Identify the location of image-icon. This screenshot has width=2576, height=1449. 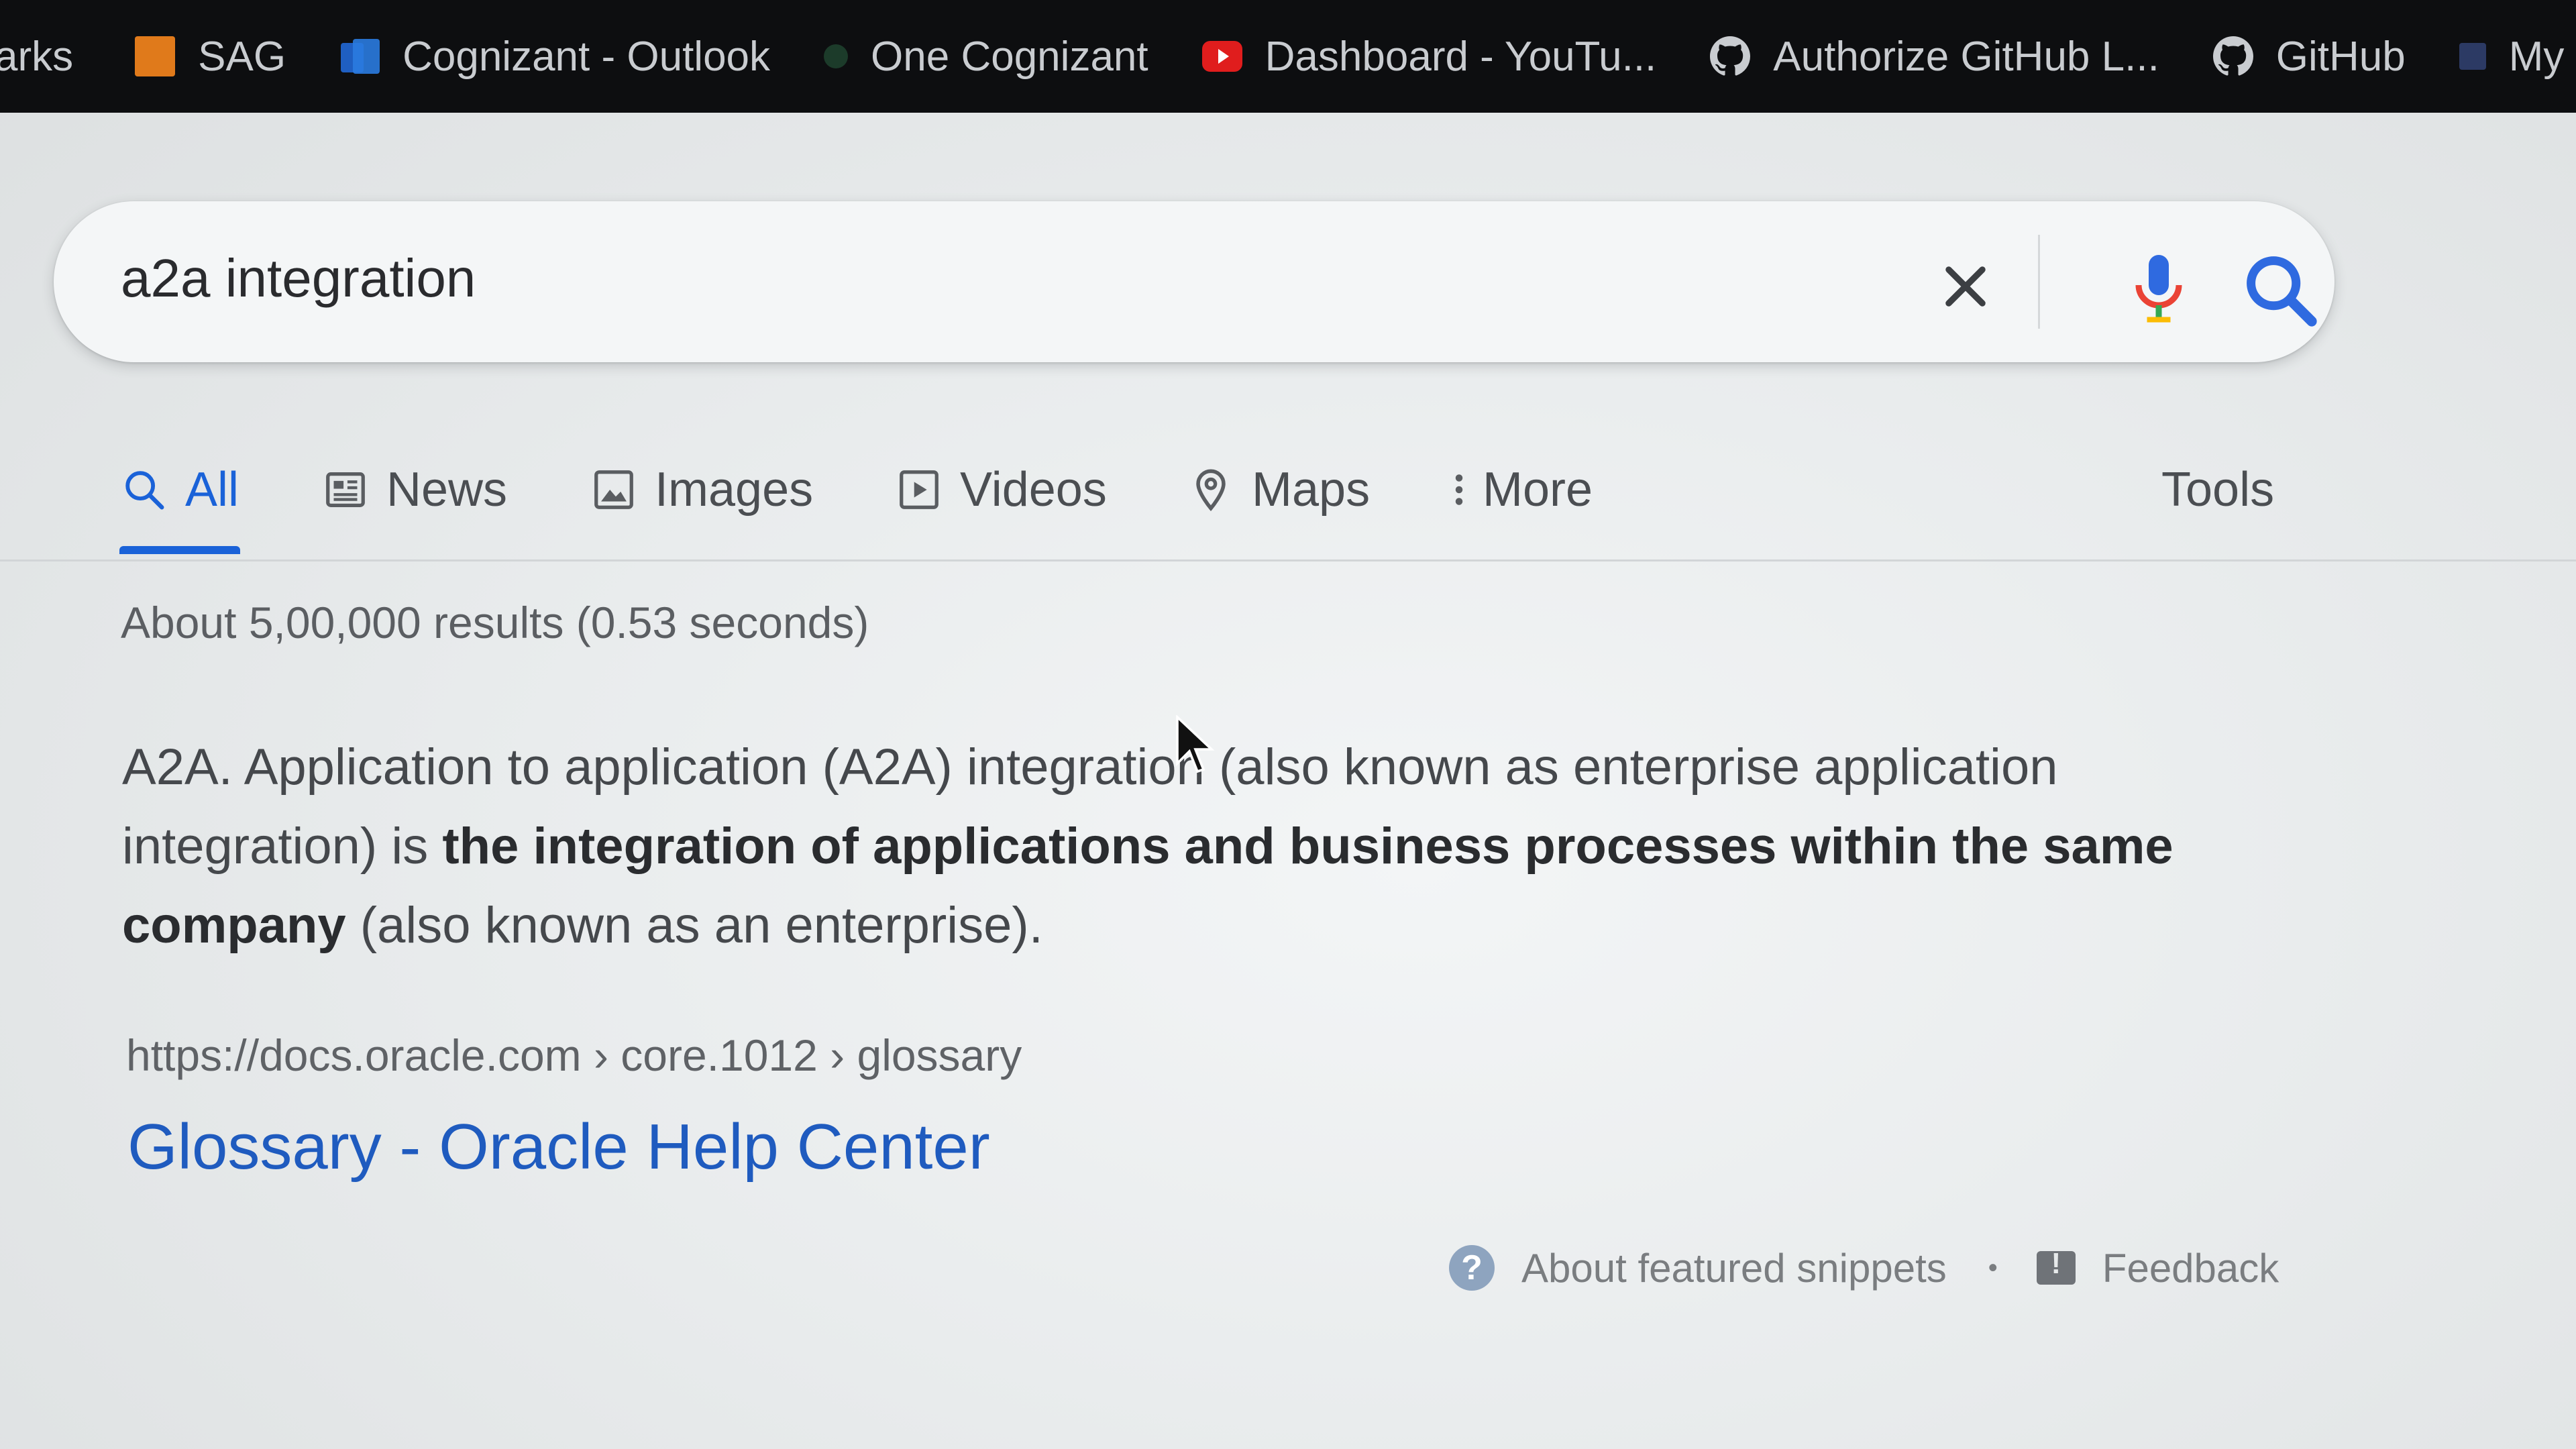
(613, 489).